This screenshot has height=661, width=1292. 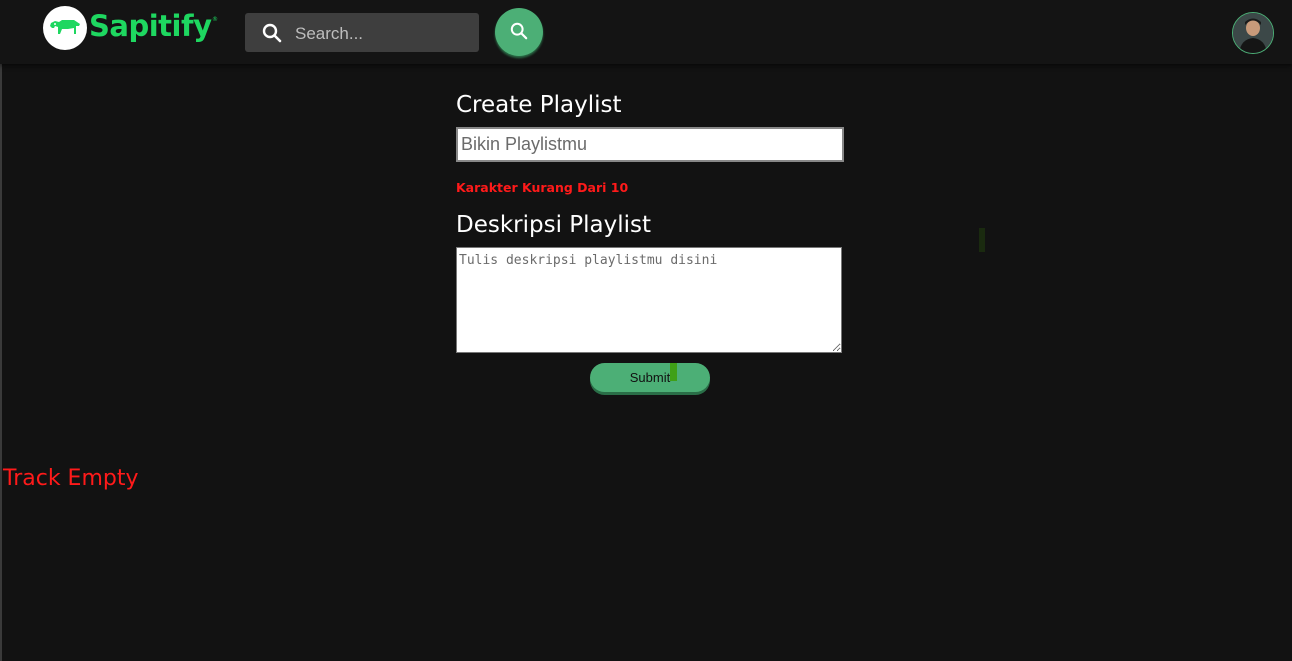 I want to click on stray-mark, so click(x=982, y=240).